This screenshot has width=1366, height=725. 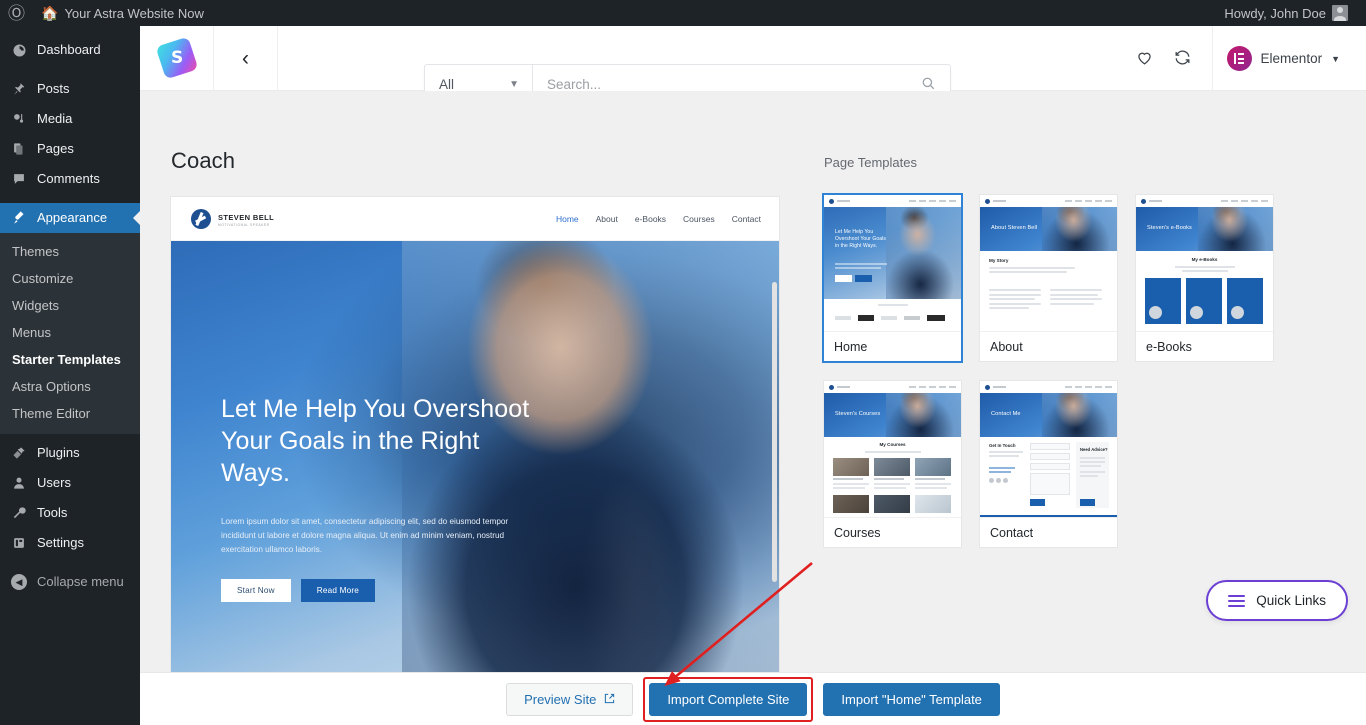 I want to click on preview-nav: Home About e-Books Courses Contact, so click(x=658, y=219).